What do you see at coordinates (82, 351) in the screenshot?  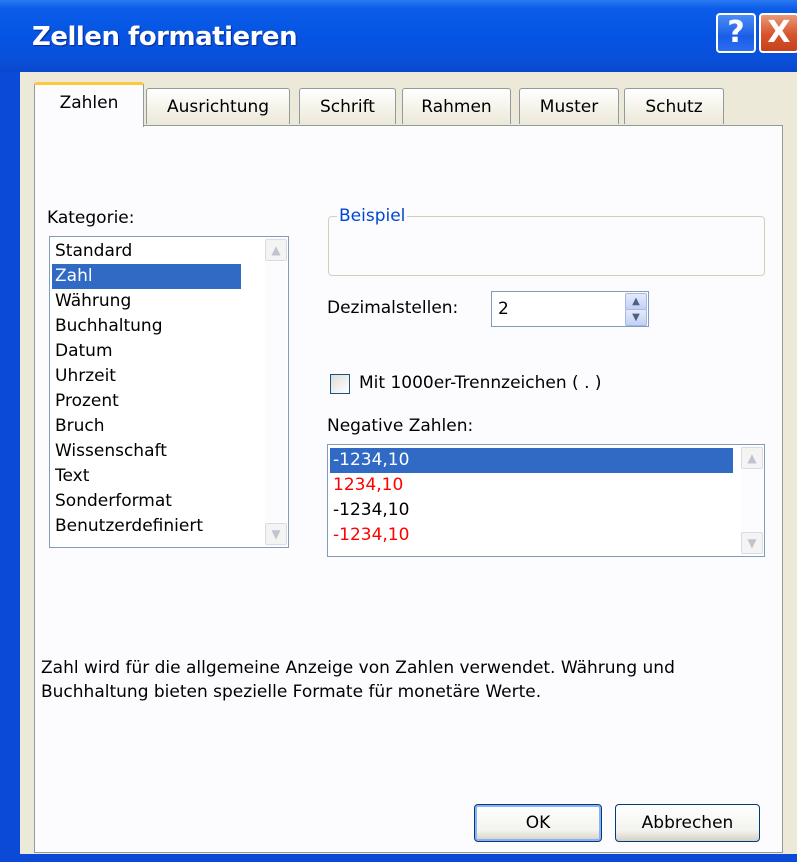 I see `category-item-datum: Datum` at bounding box center [82, 351].